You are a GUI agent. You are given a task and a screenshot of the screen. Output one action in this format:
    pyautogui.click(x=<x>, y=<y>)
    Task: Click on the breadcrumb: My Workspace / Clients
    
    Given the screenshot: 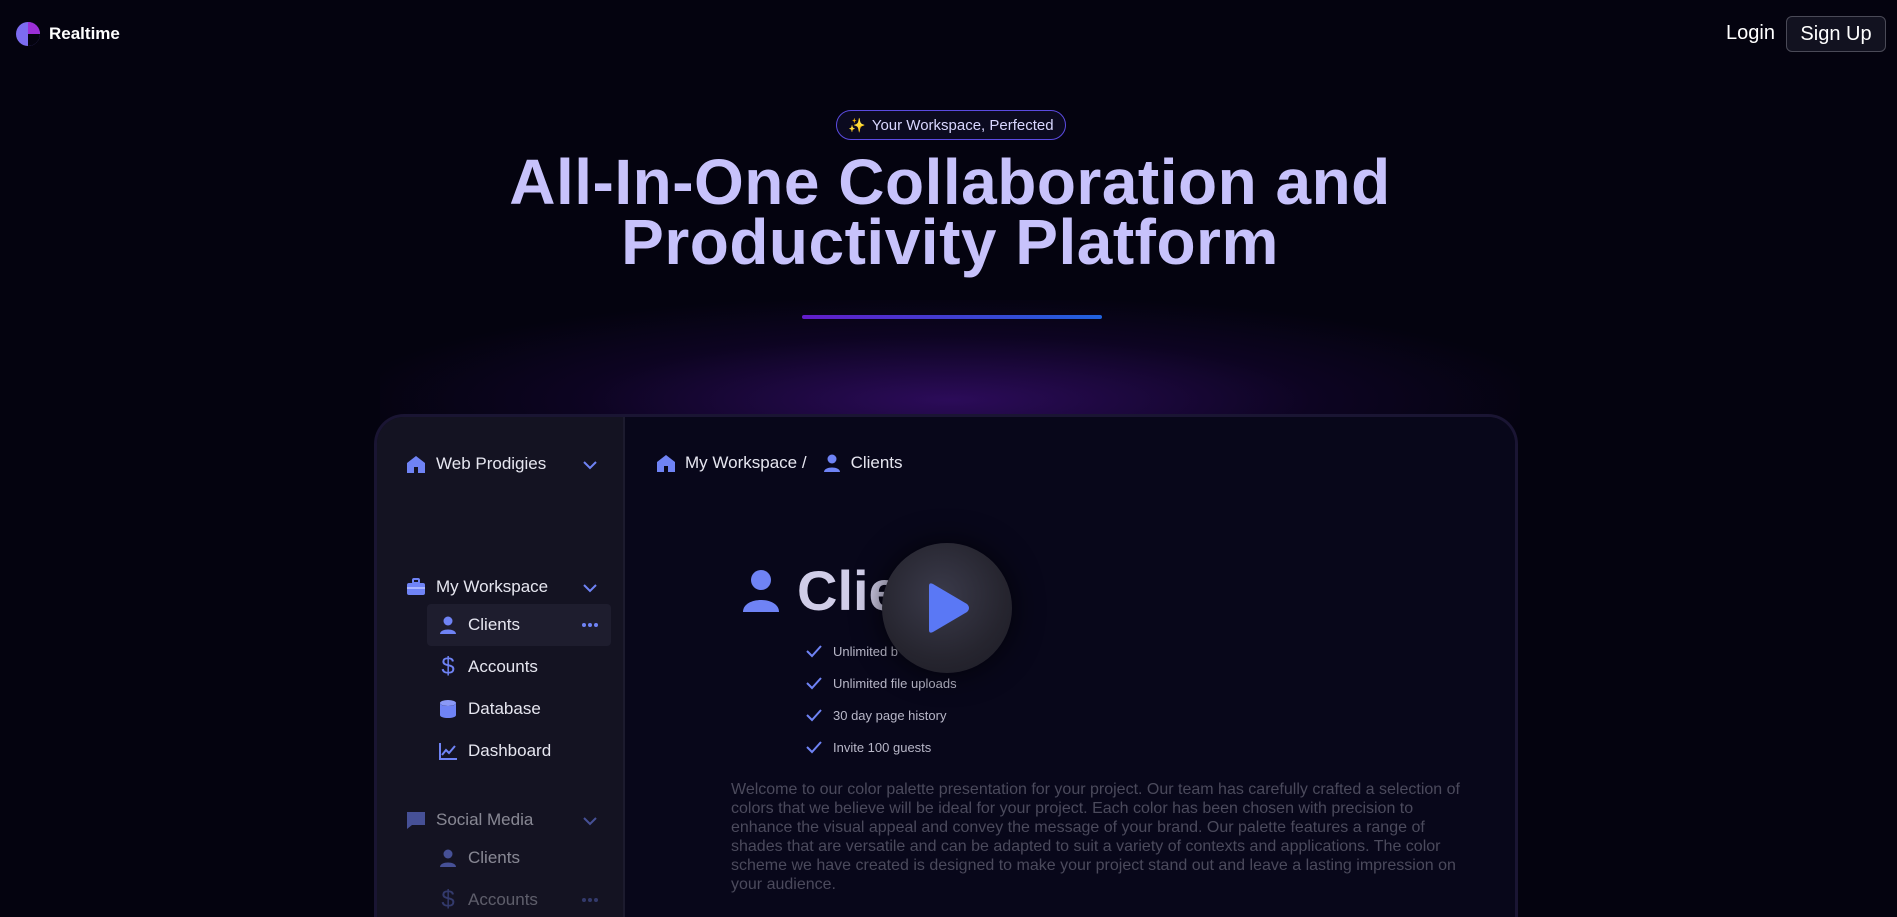 What is the action you would take?
    pyautogui.click(x=779, y=463)
    